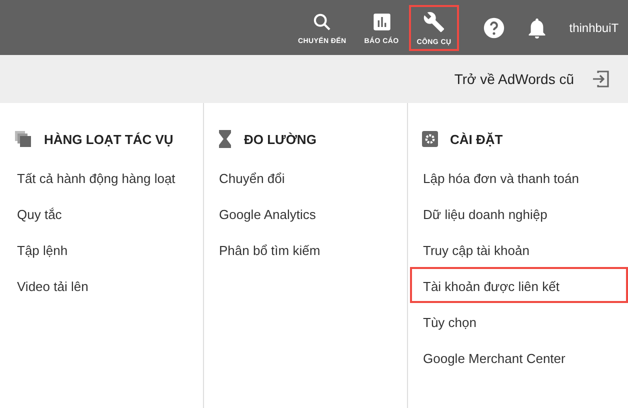 The width and height of the screenshot is (628, 408). What do you see at coordinates (102, 249) in the screenshot?
I see `menu-item: Tập lệnh` at bounding box center [102, 249].